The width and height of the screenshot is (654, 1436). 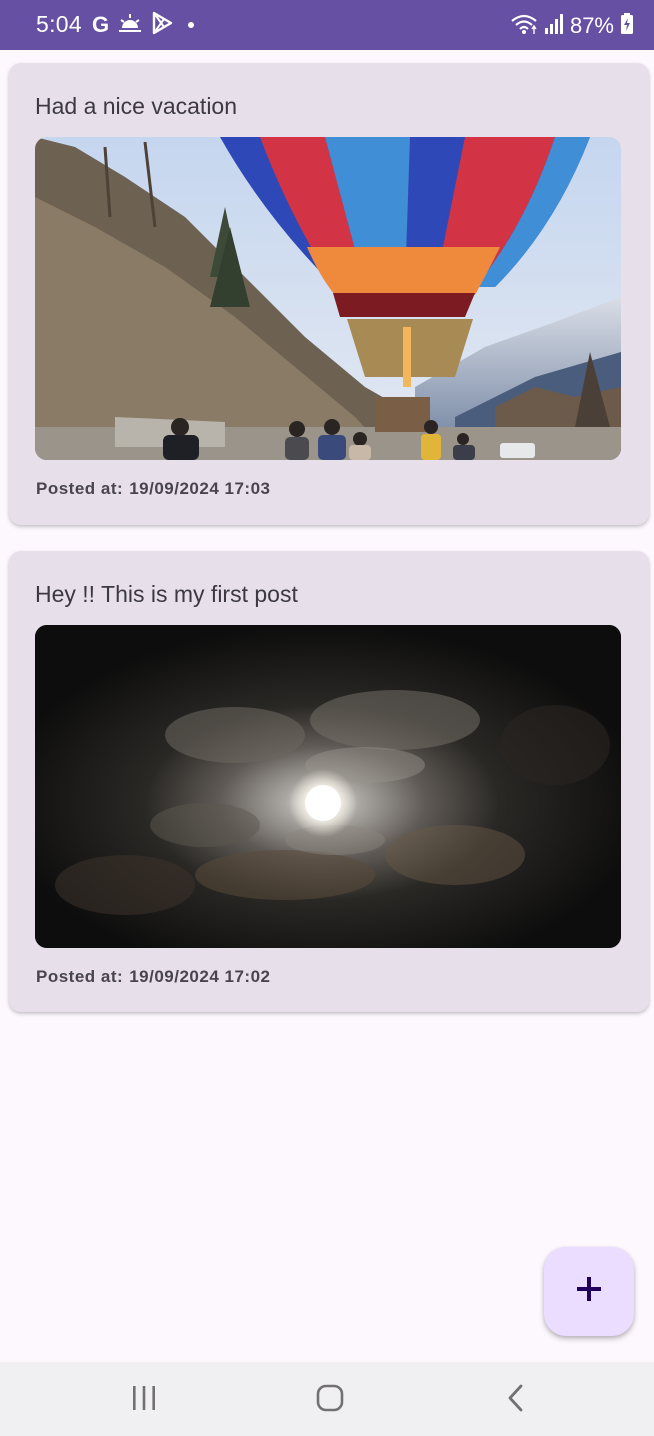 I want to click on back-button, so click(x=516, y=1400).